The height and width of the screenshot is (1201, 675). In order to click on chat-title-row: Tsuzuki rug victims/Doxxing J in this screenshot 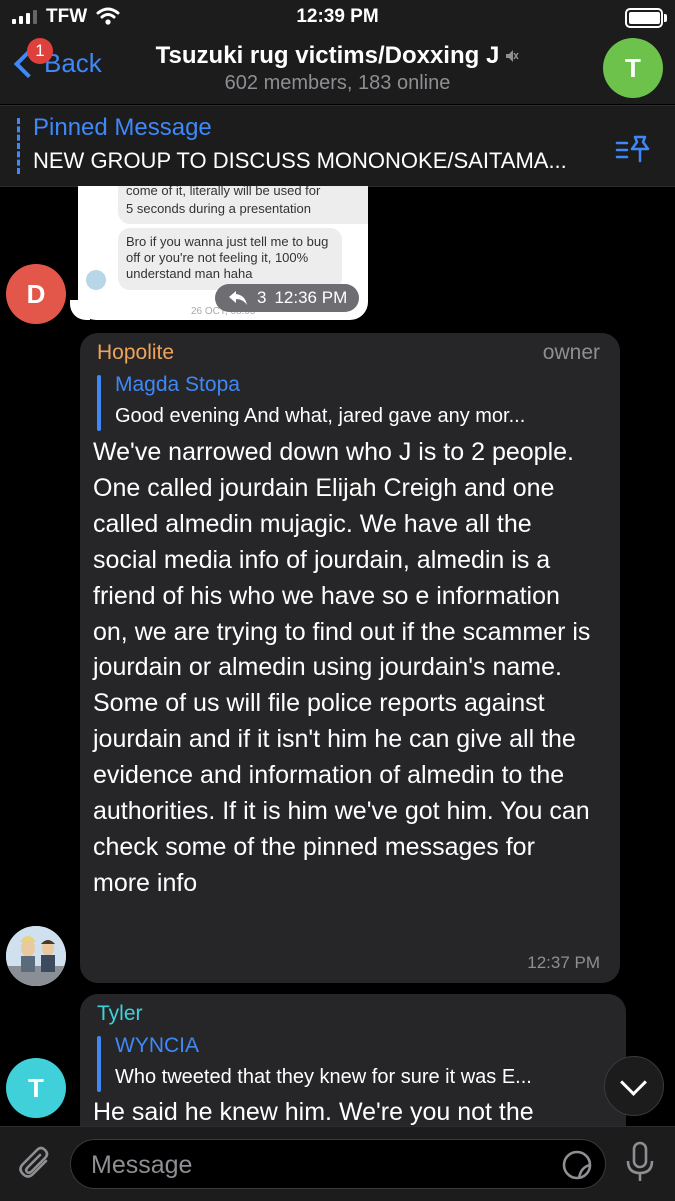, I will do `click(338, 56)`.